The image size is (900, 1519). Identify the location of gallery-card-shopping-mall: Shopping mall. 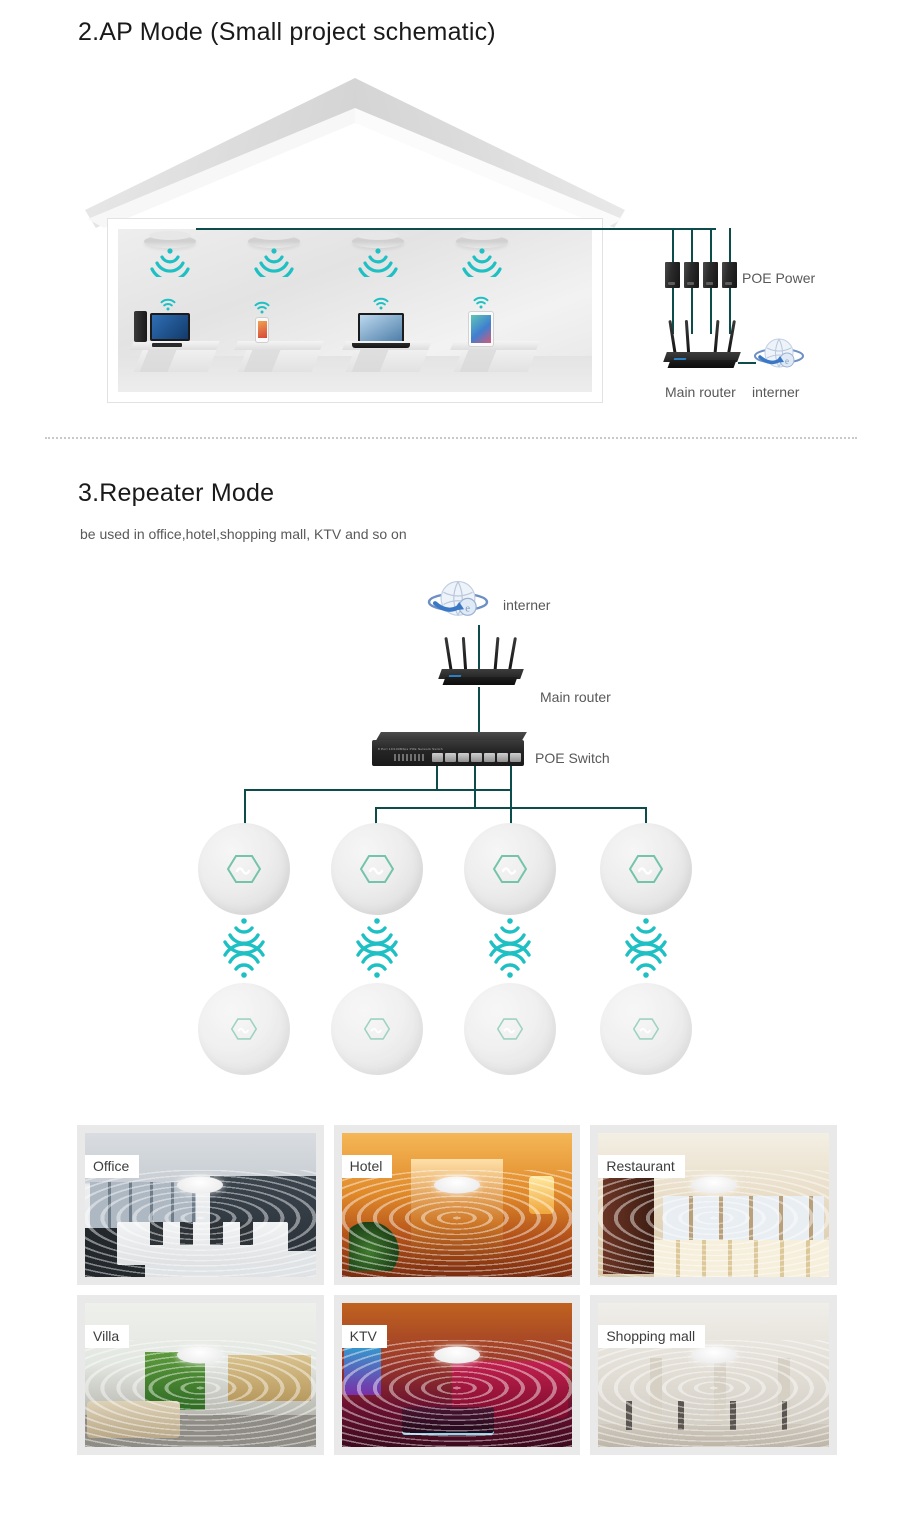
(713, 1375).